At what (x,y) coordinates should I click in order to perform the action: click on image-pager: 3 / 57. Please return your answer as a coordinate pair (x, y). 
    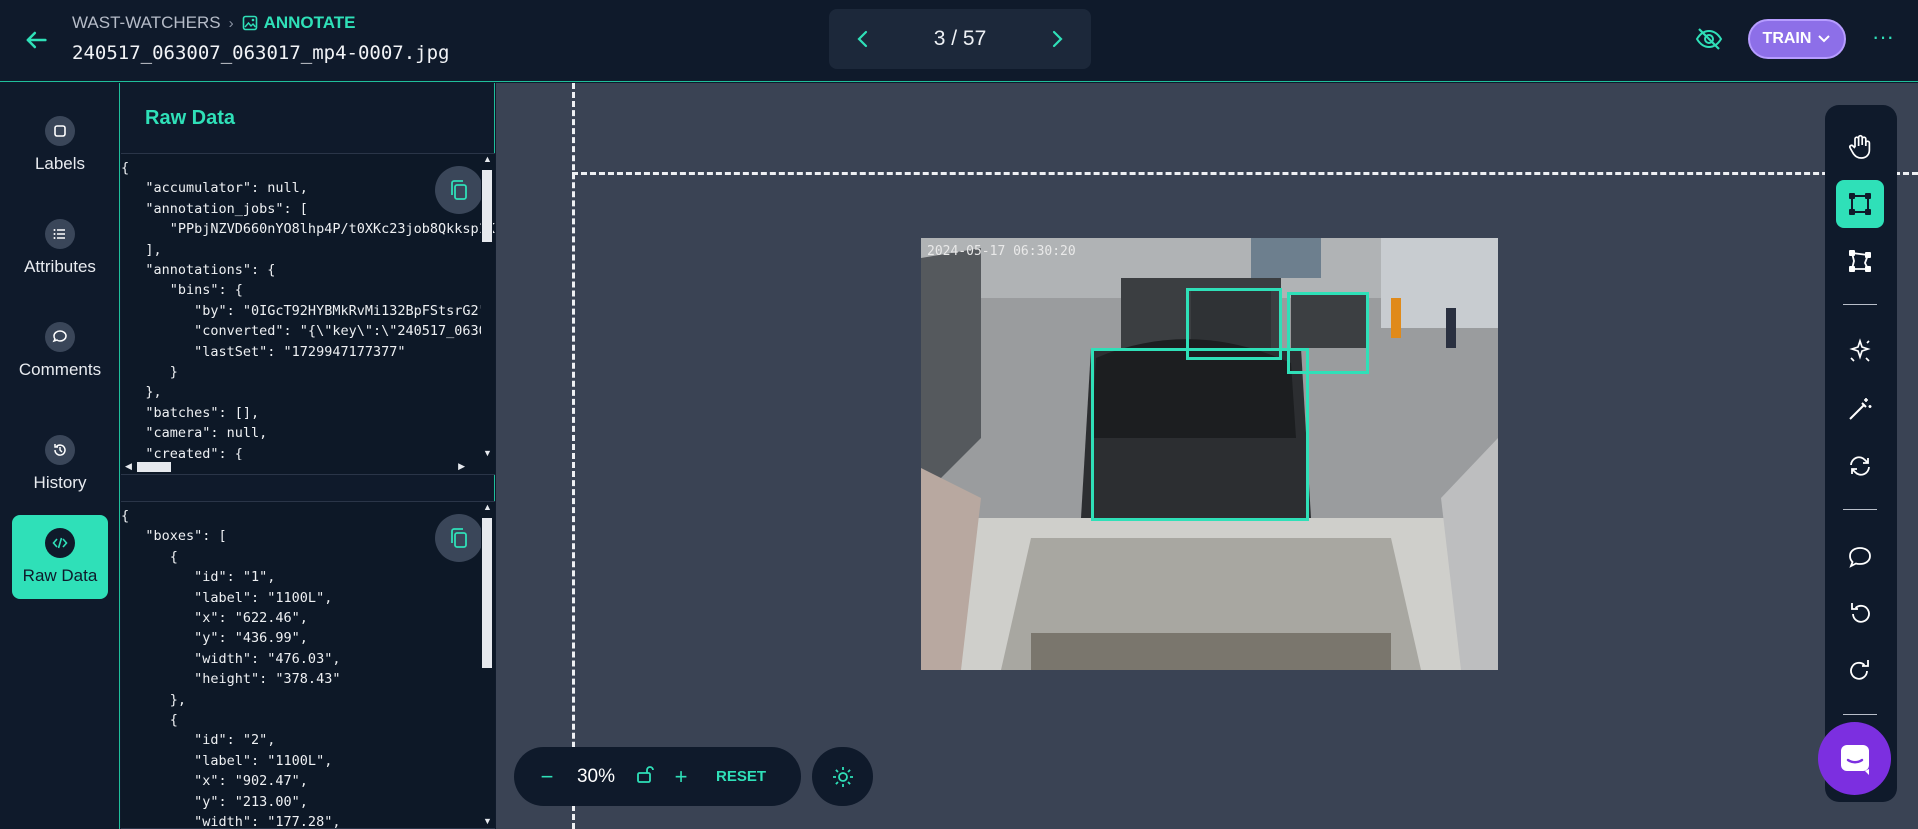
    Looking at the image, I should click on (960, 39).